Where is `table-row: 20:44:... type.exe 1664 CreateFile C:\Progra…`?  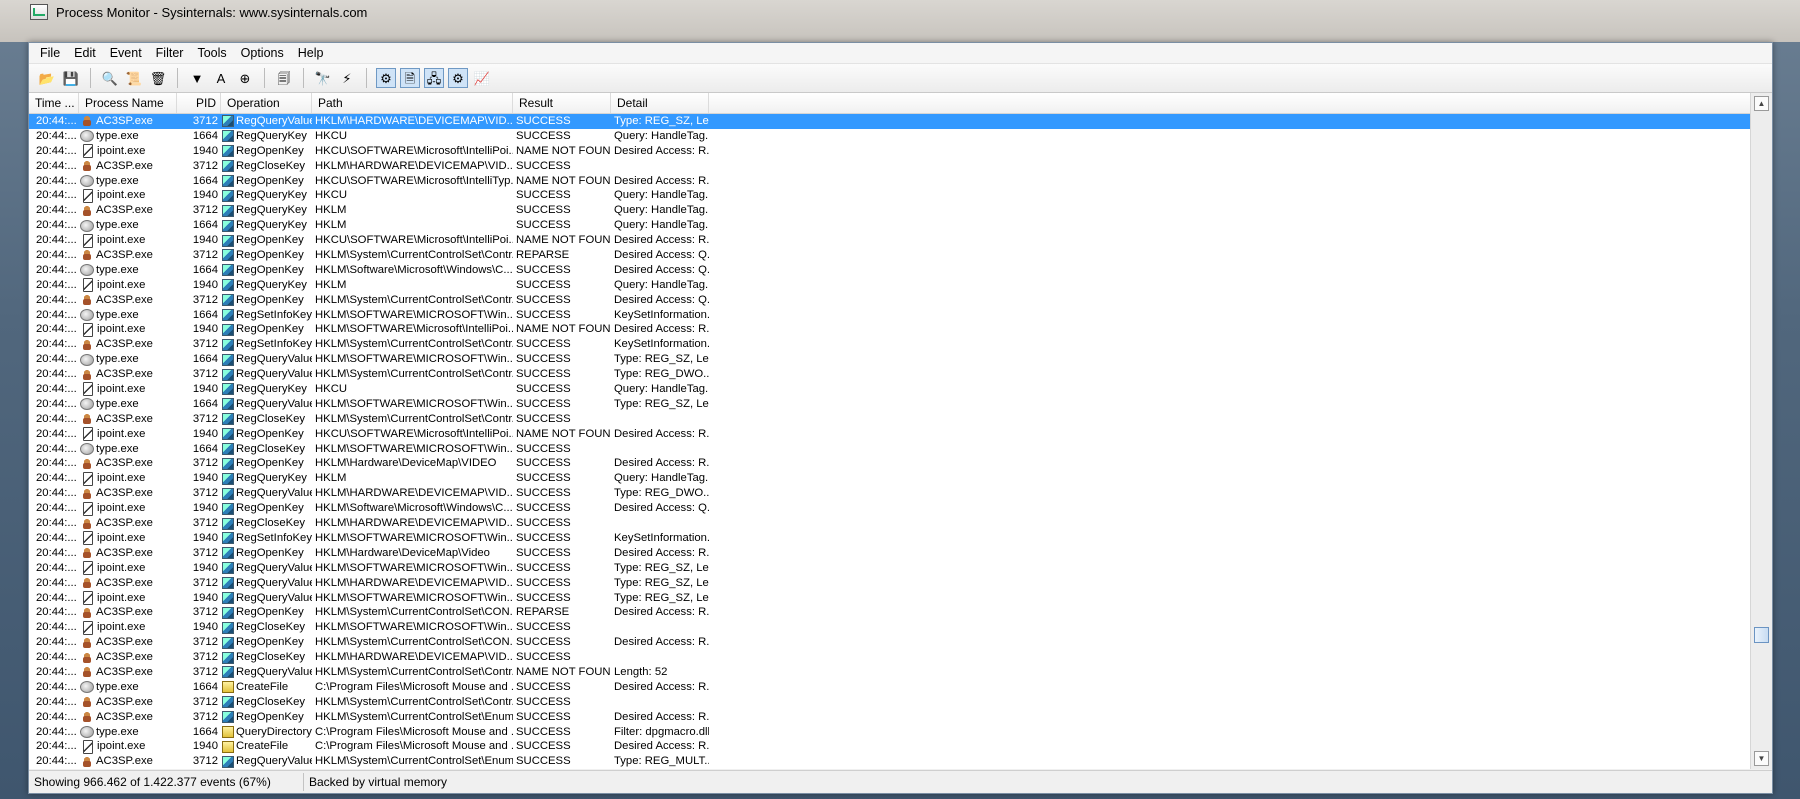 table-row: 20:44:... type.exe 1664 CreateFile C:\Progra… is located at coordinates (890, 687).